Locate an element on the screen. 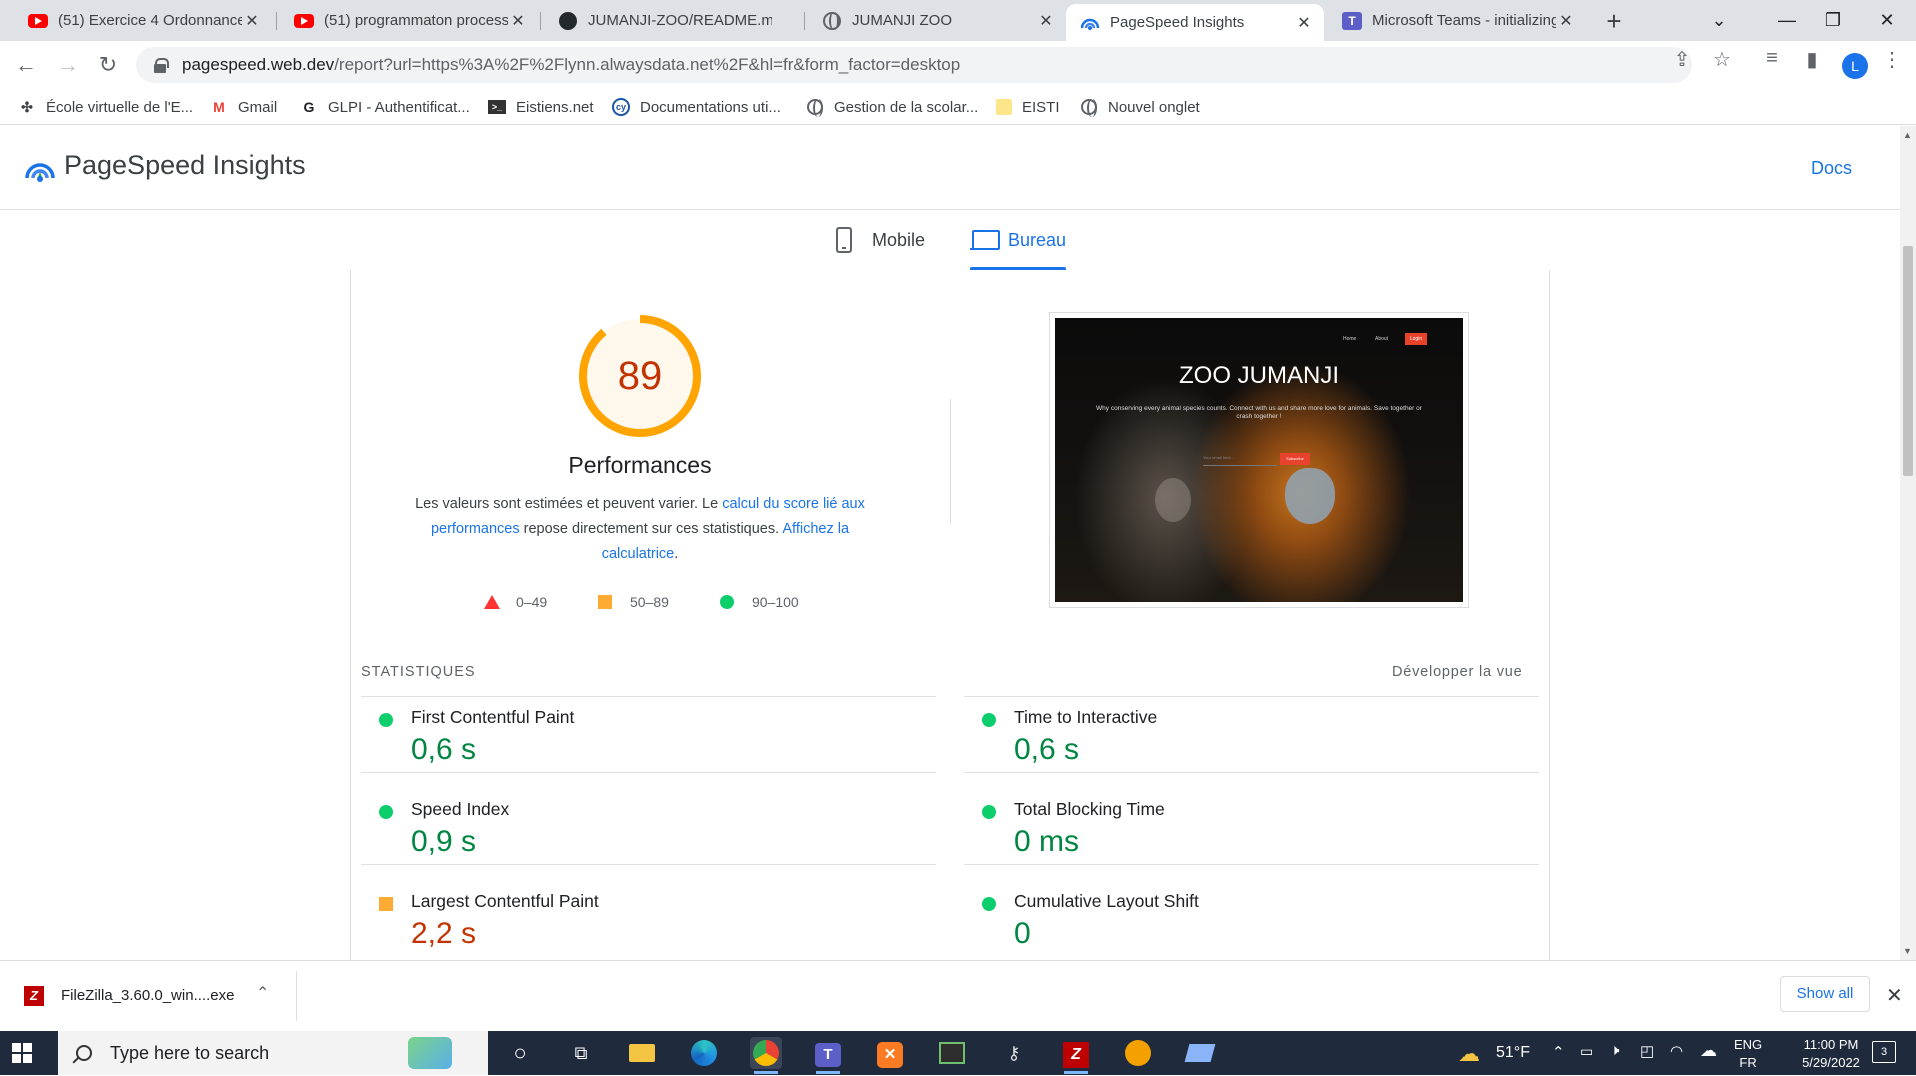  restore-button: ❐ is located at coordinates (1833, 20).